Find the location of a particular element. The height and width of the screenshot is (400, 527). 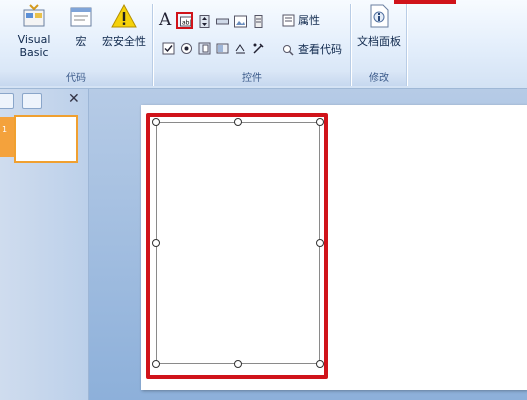

view-code-button: 查看代码 is located at coordinates (312, 49).